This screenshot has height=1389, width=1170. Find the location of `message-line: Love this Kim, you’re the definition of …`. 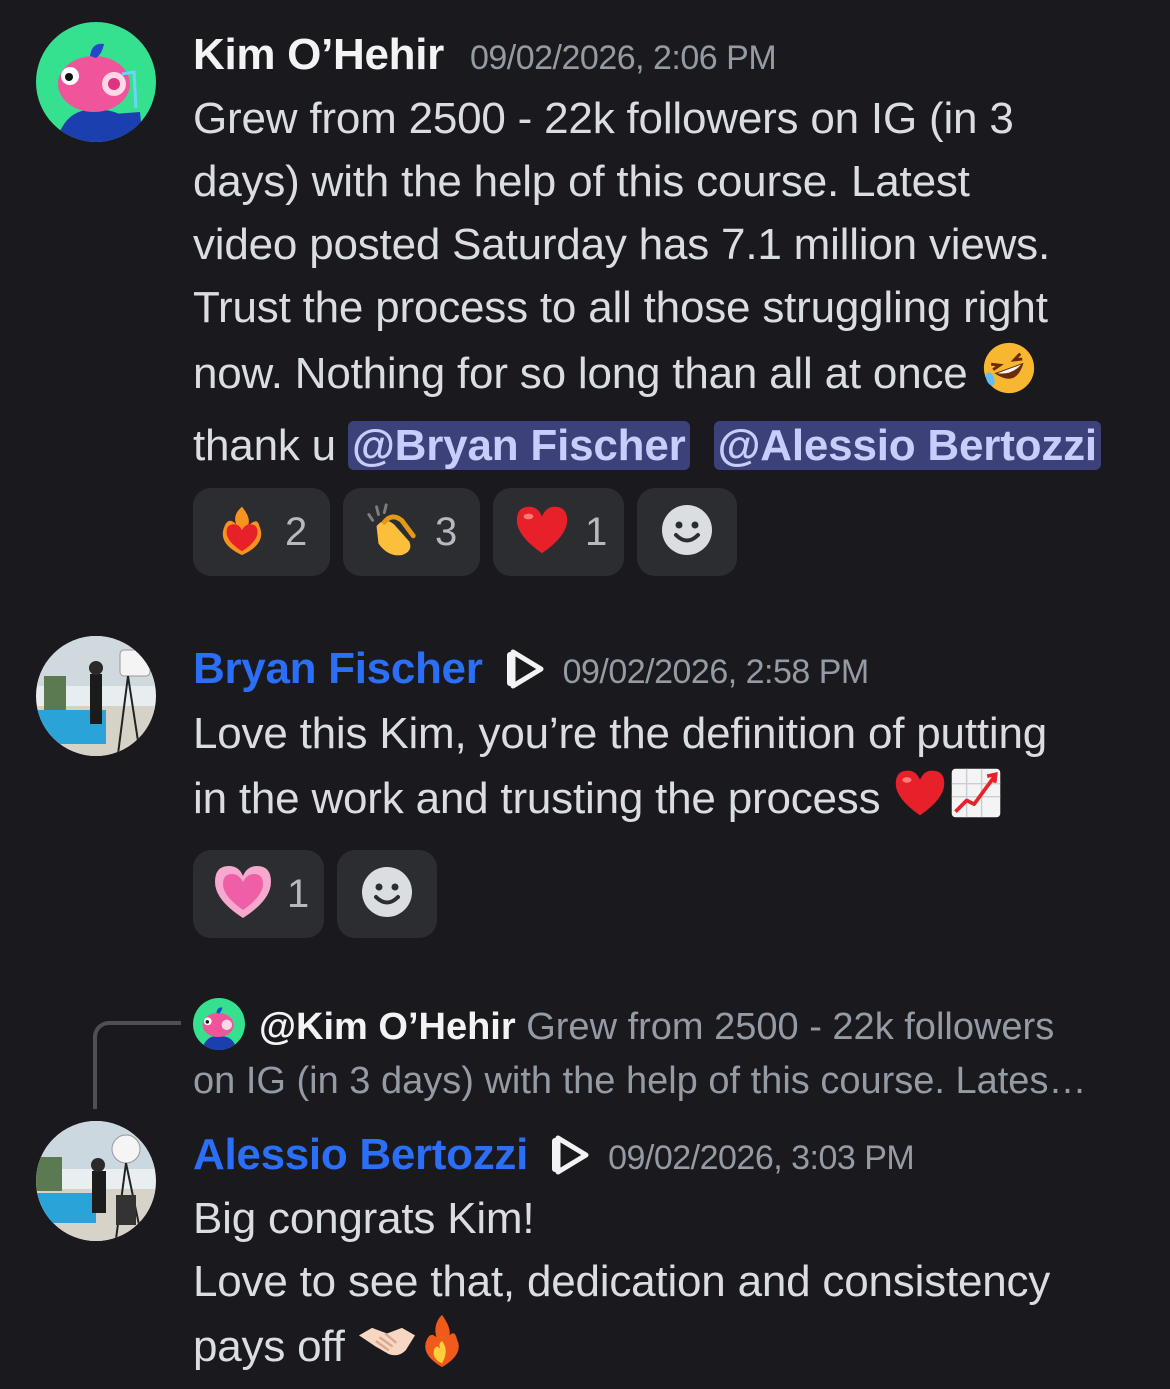

message-line: Love this Kim, you’re the definition of … is located at coordinates (620, 733).